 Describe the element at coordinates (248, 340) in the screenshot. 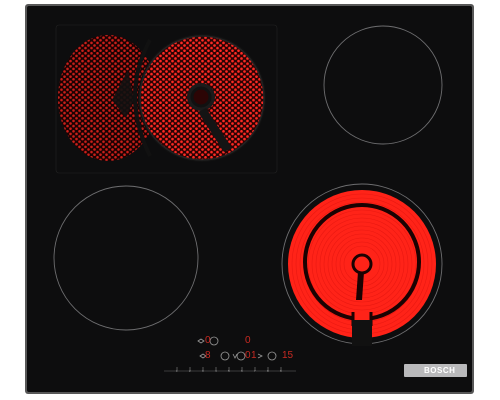

I see `display-rear-right-level: 0` at that location.